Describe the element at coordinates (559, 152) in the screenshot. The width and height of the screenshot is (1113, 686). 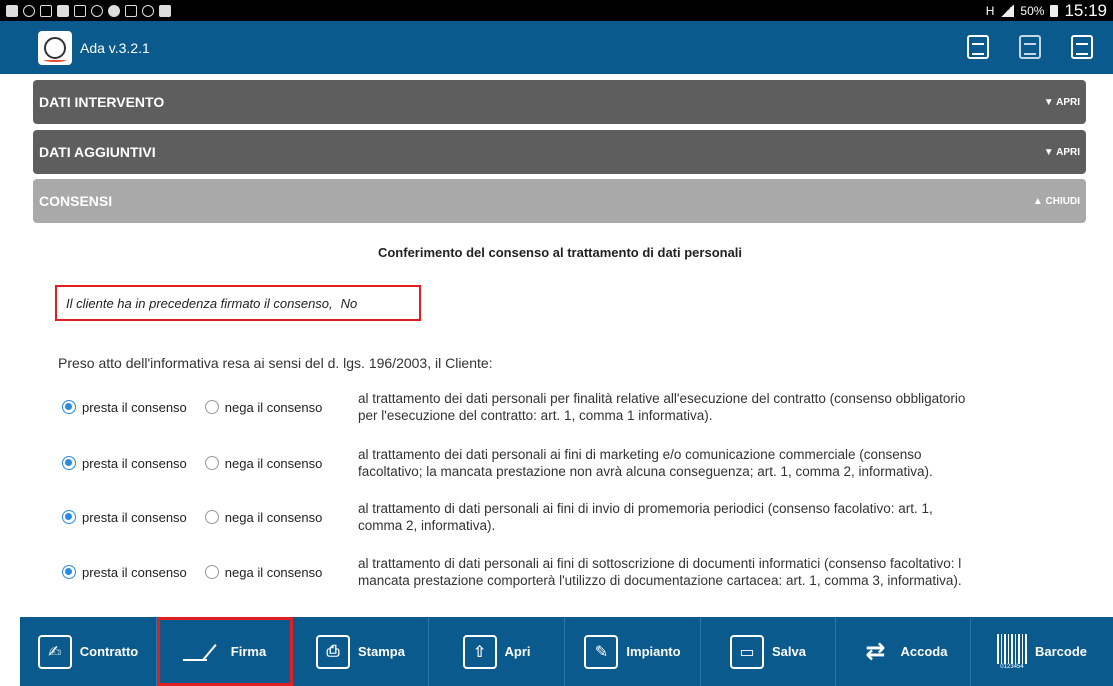
I see `section-dati-aggiuntivi: DATI AGGIUNTIVI ▼ APRI` at that location.